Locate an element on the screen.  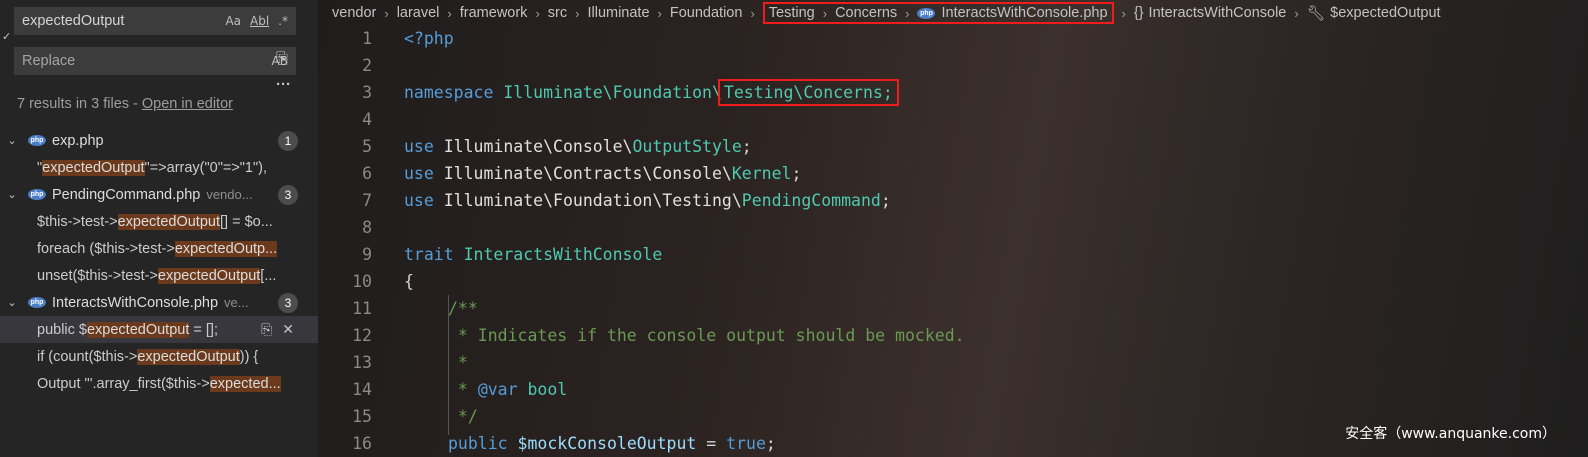
results-count-text: 7 results in 3 files - is located at coordinates (77, 104).